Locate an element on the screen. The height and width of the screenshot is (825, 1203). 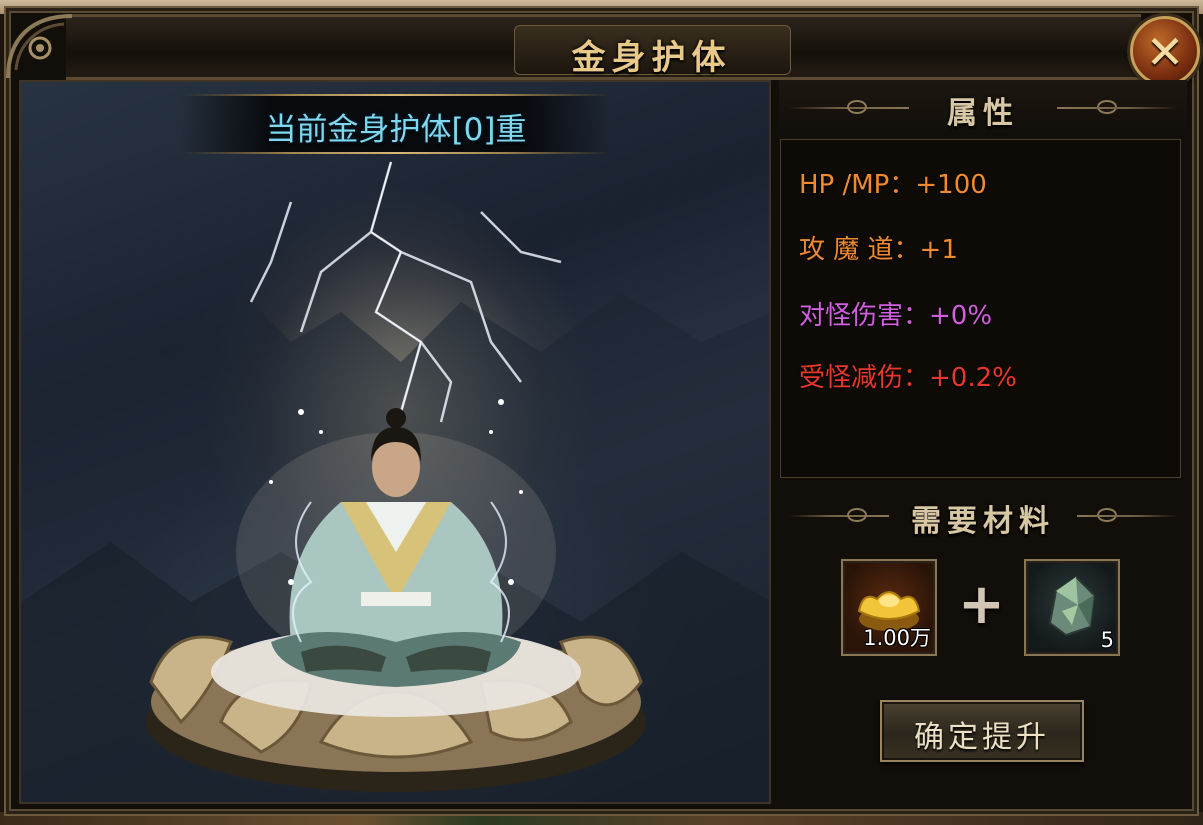
corner-ornament-icon is located at coordinates (39, 46).